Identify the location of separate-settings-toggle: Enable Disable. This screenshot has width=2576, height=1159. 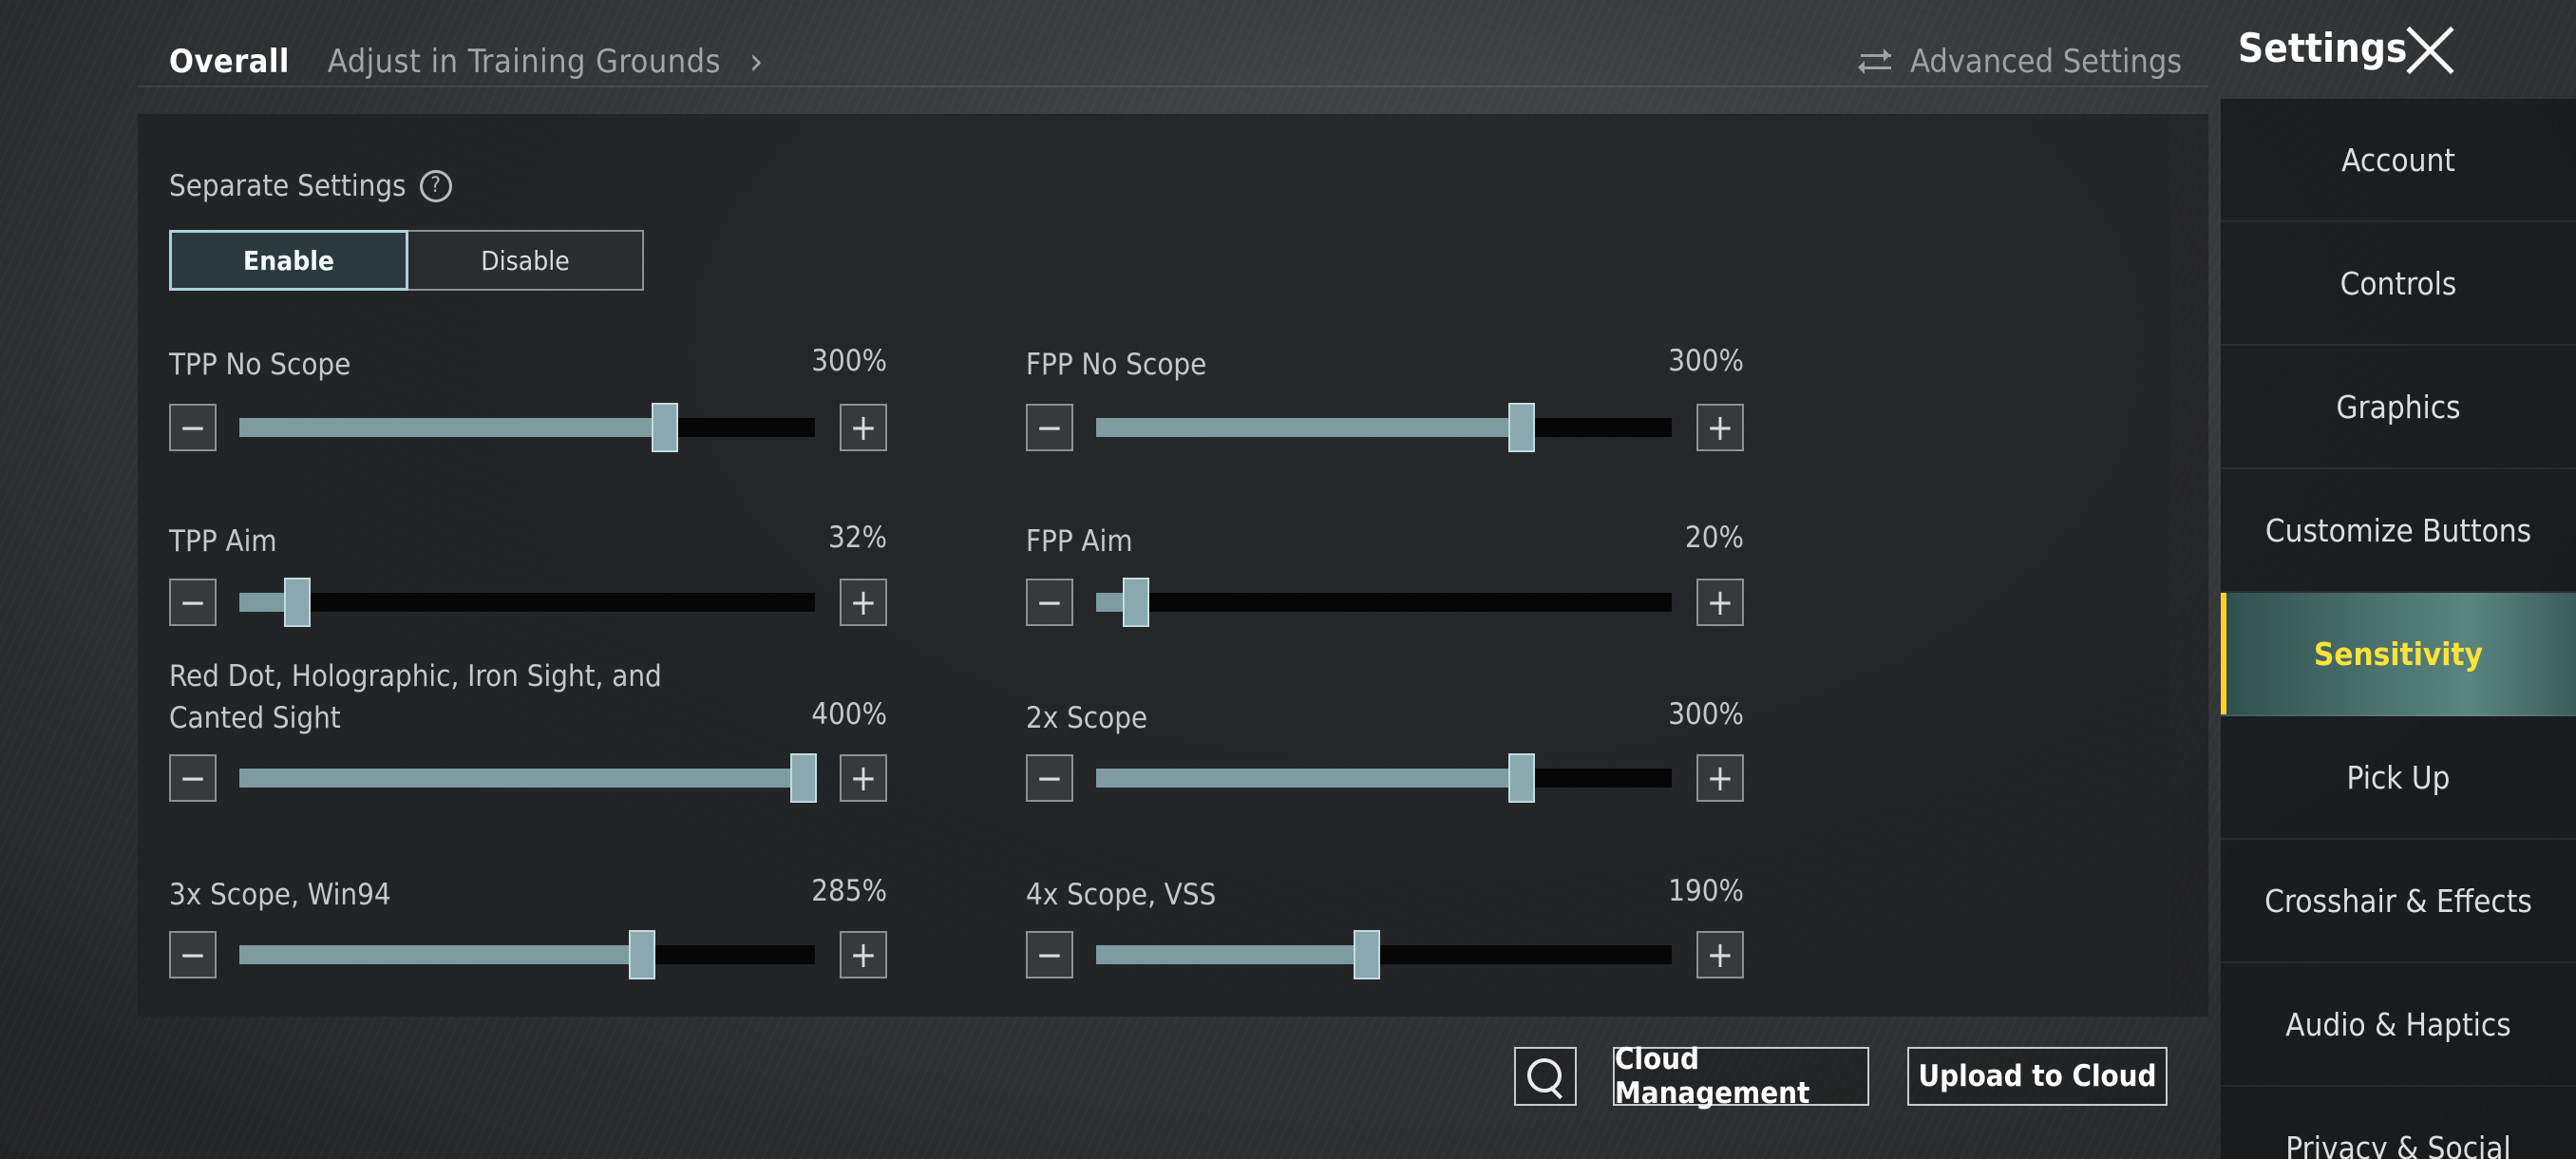
(406, 260).